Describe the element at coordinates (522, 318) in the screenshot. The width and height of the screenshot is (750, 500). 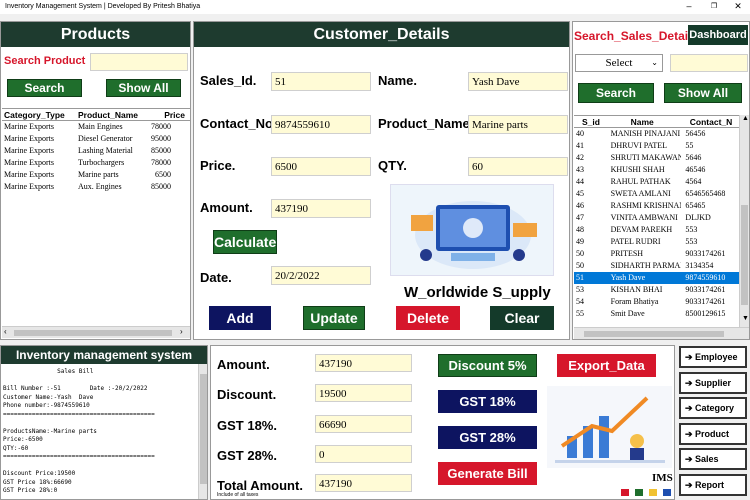
I see `clear-button: Clear` at that location.